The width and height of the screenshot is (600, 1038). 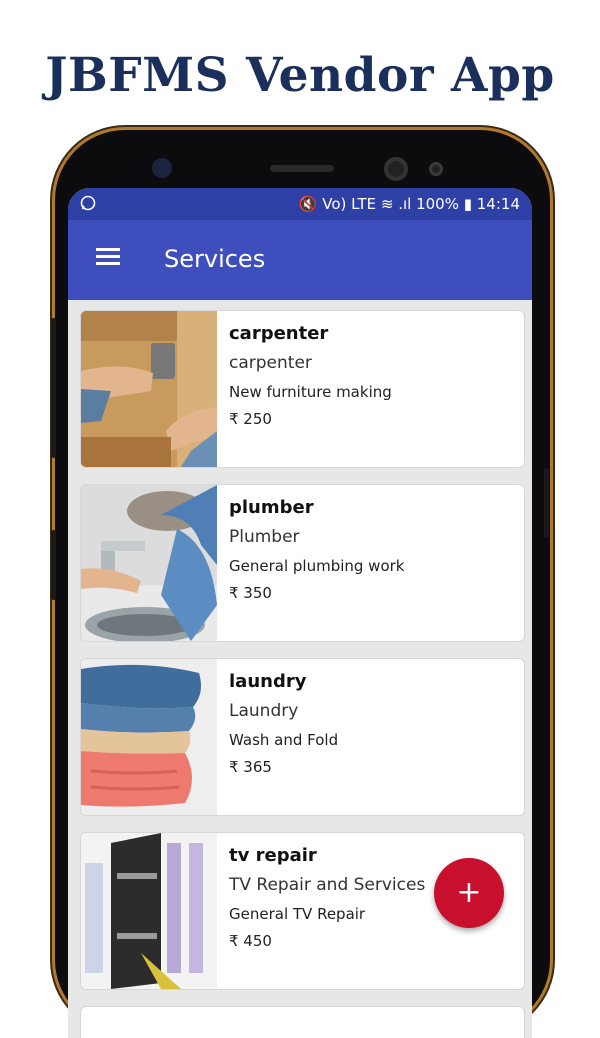 I want to click on service-price: ₹ 350, so click(x=250, y=593).